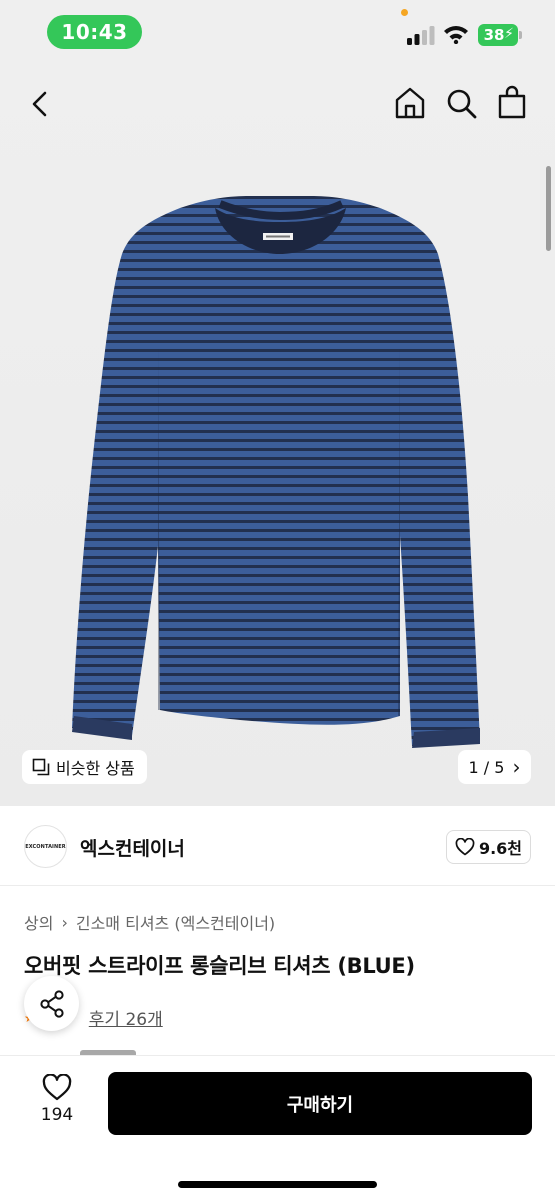  I want to click on wishlist-count: 194, so click(57, 1115).